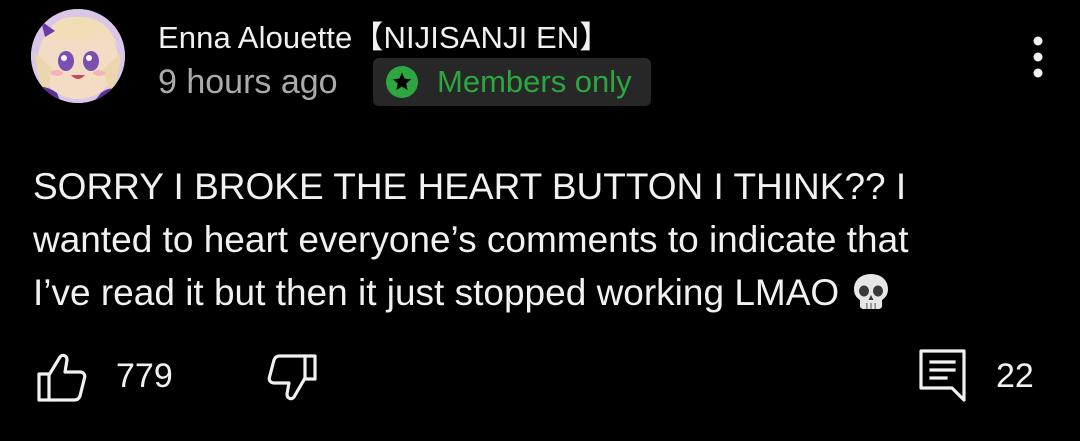 This screenshot has height=441, width=1080. Describe the element at coordinates (144, 376) in the screenshot. I see `like-count: 779` at that location.